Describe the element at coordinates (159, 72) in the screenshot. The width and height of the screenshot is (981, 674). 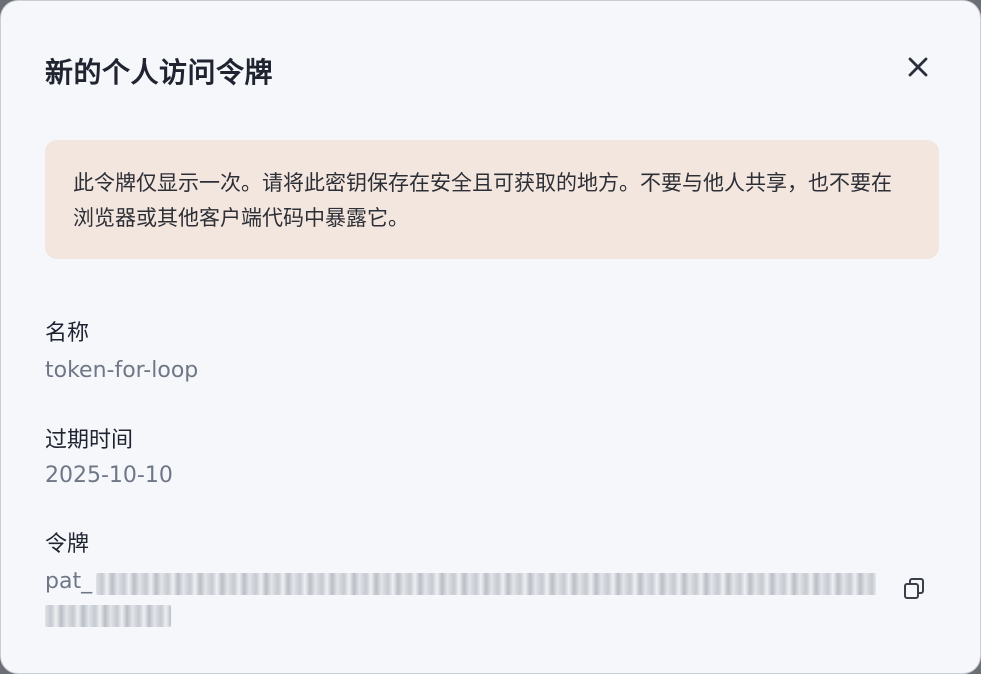
I see `dialog-title: 新的个人访问令牌` at that location.